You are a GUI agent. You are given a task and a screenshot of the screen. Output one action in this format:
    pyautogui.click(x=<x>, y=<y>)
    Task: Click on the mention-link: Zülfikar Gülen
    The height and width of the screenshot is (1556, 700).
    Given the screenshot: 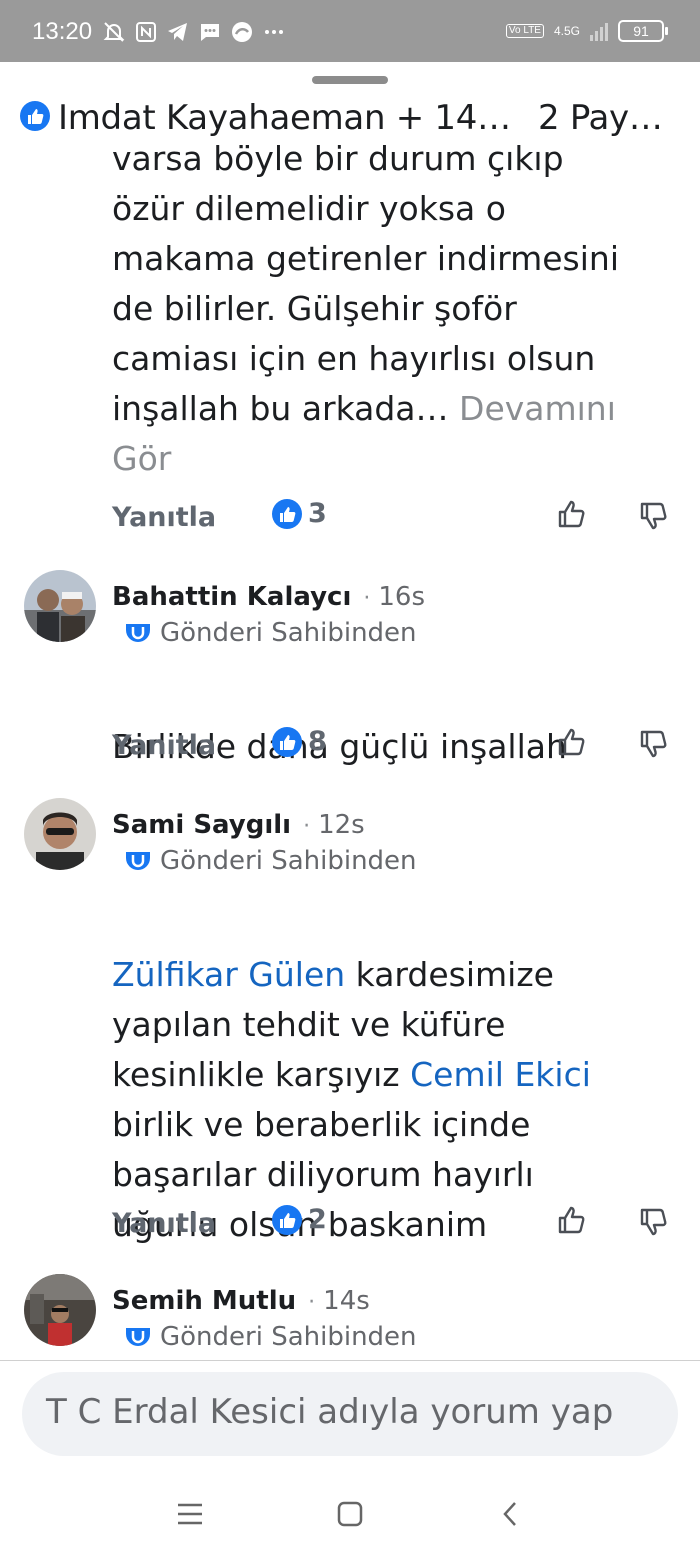 What is the action you would take?
    pyautogui.click(x=228, y=974)
    